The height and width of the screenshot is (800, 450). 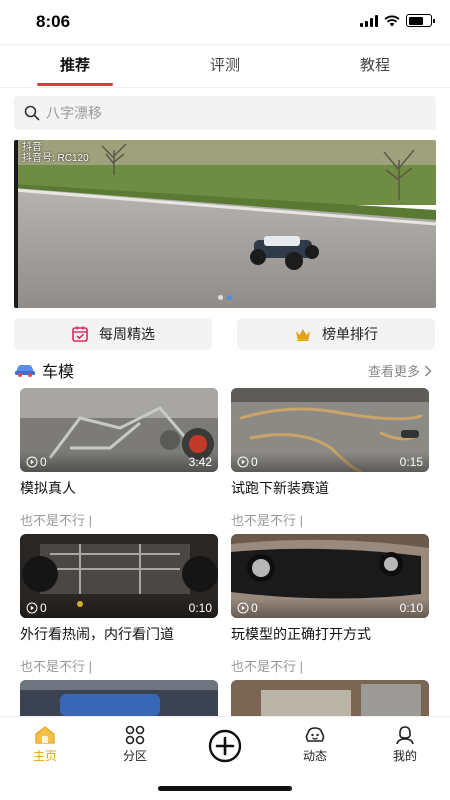 What do you see at coordinates (369, 20) in the screenshot?
I see `signal-icon` at bounding box center [369, 20].